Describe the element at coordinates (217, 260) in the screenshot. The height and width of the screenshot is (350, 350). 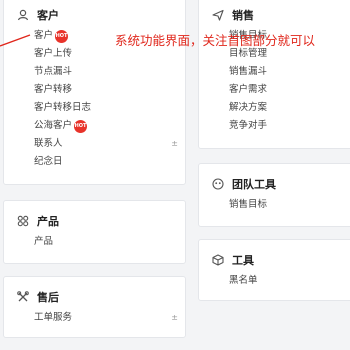
I see `cube-icon` at that location.